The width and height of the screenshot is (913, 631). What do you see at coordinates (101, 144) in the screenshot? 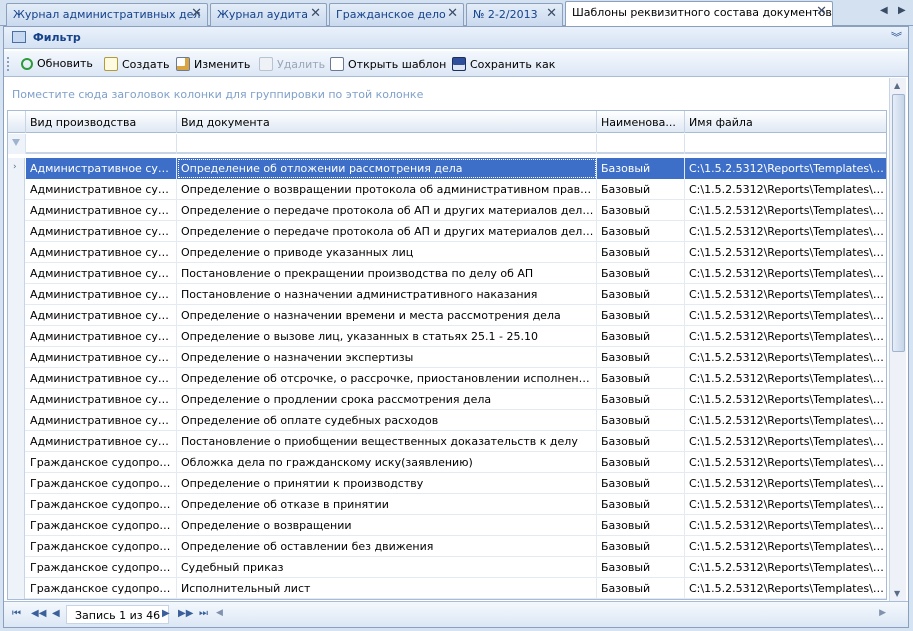
I see `filter-cell-proceeding-type` at bounding box center [101, 144].